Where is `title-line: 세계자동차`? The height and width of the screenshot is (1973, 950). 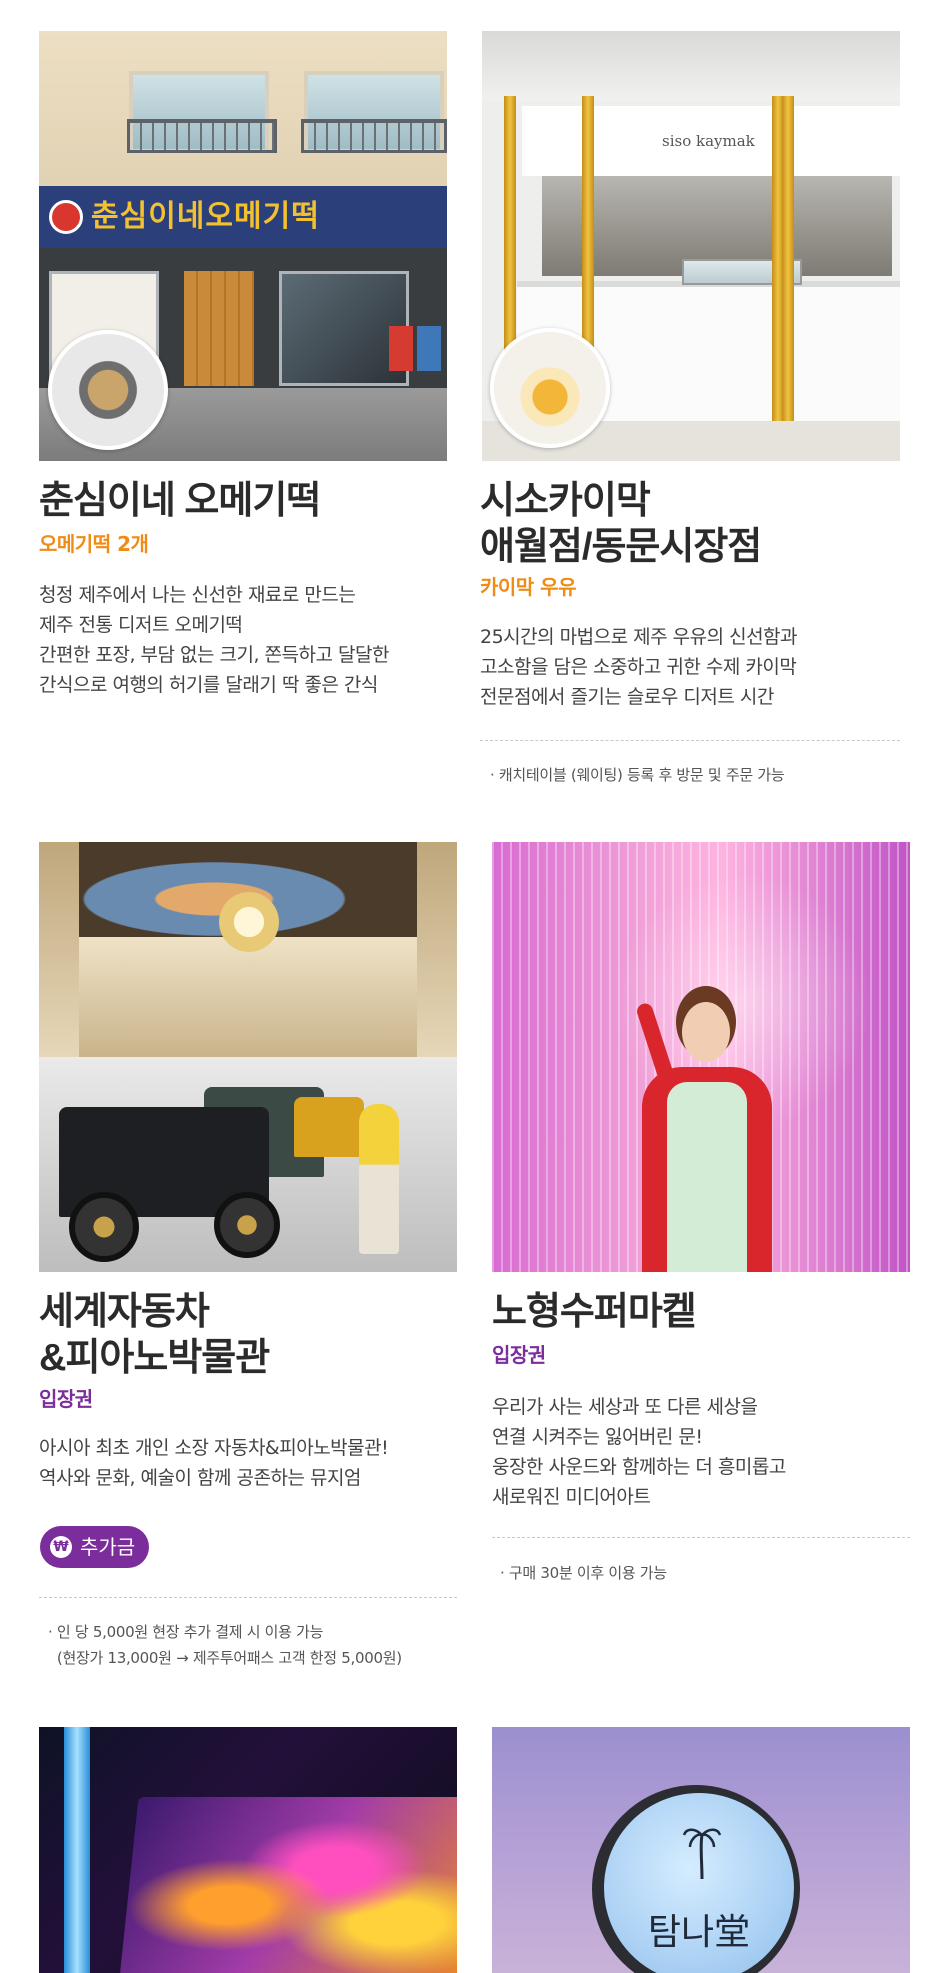
title-line: 세계자동차 is located at coordinates (124, 1312).